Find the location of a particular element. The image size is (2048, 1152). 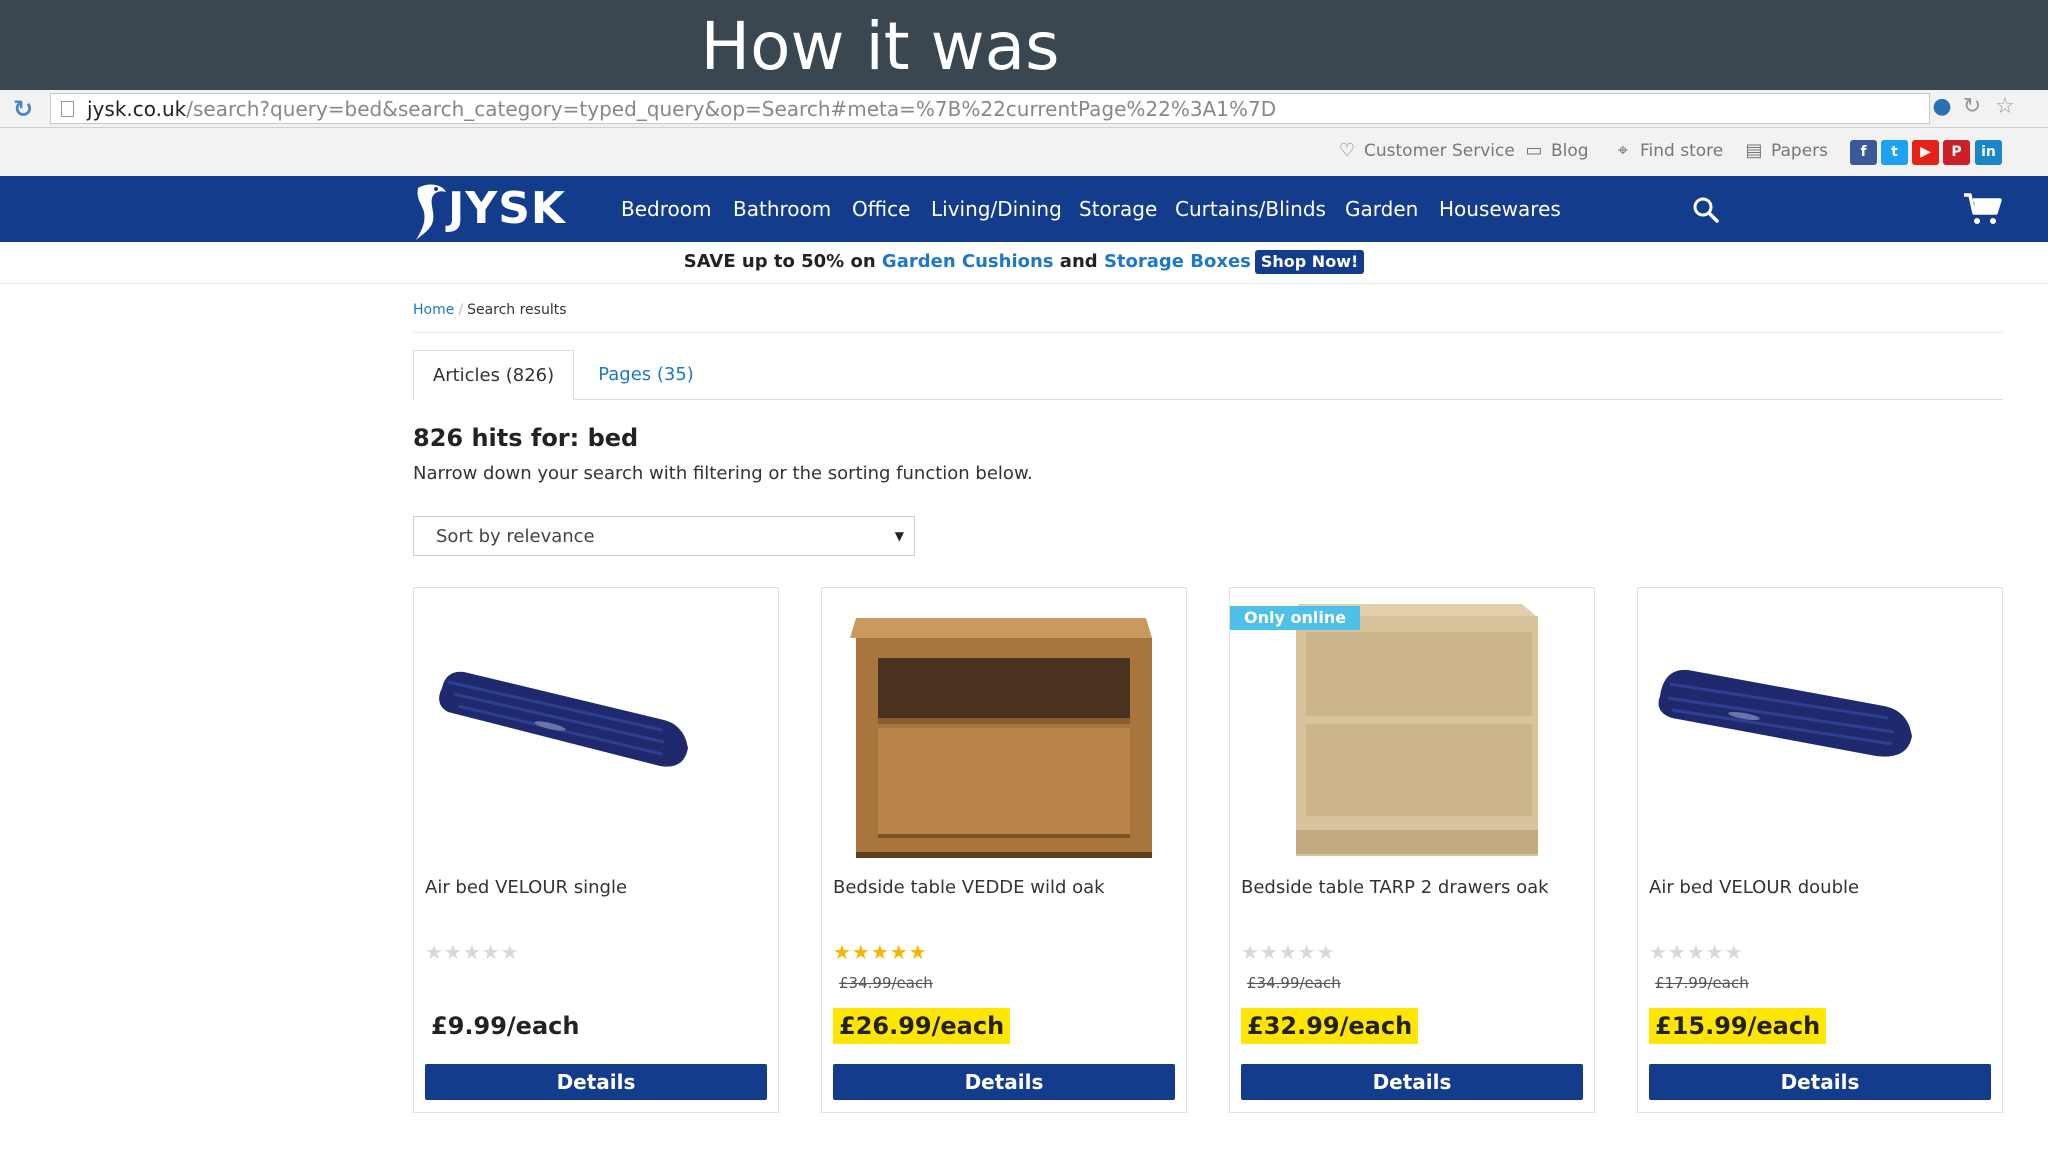

jysk-logo: JYSK is located at coordinates (495, 211).